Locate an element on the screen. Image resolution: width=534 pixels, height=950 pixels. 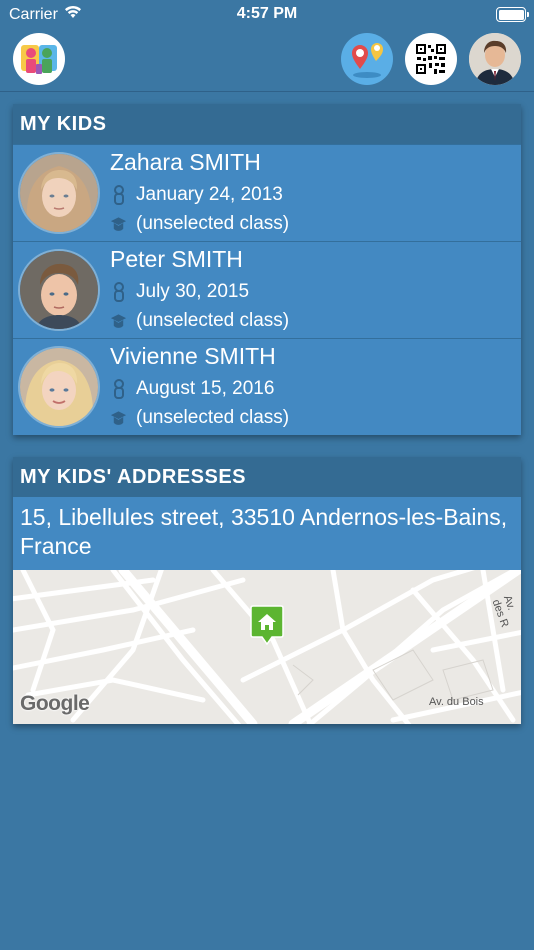
navigation-bar is located at coordinates (267, 61).